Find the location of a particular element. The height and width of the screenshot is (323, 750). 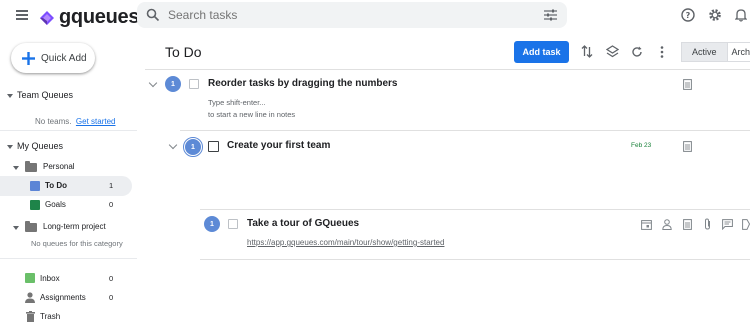

task-1-drag-number: 1 is located at coordinates (173, 84).